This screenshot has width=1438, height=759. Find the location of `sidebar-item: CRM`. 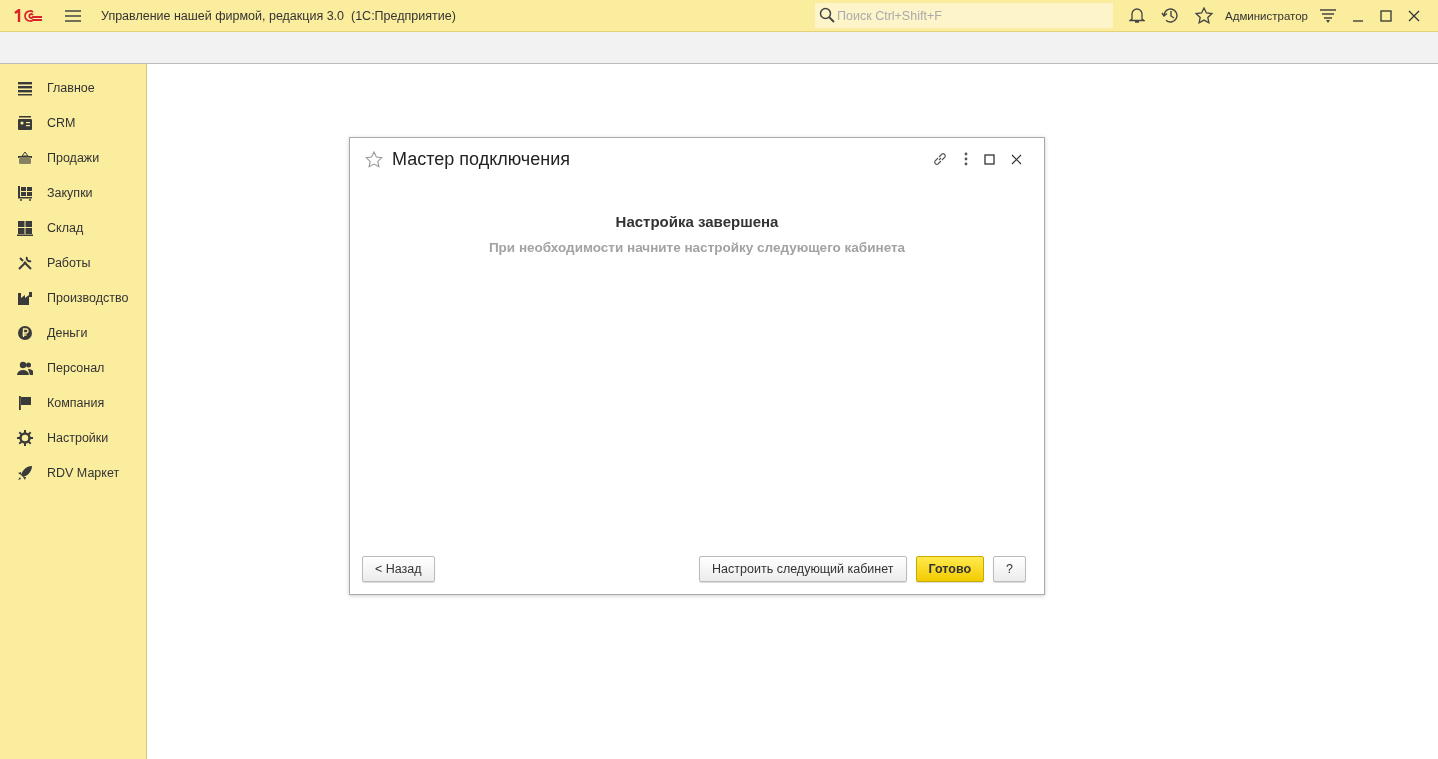

sidebar-item: CRM is located at coordinates (73, 122).